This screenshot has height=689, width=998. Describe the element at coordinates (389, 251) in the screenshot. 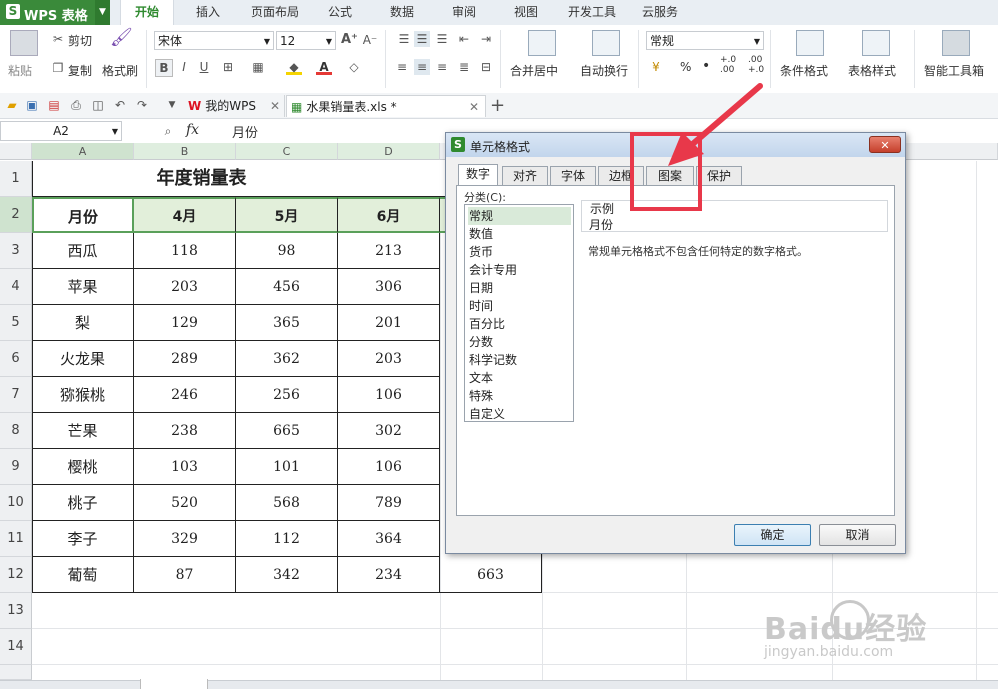

I see `table-cell: 213` at that location.